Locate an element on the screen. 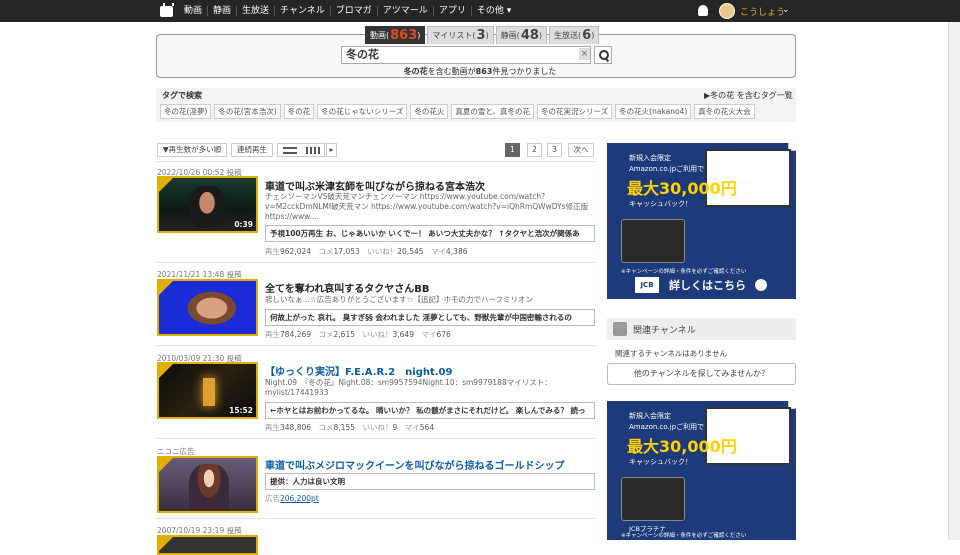 The height and width of the screenshot is (555, 960). vertical-scrollbar is located at coordinates (954, 281).